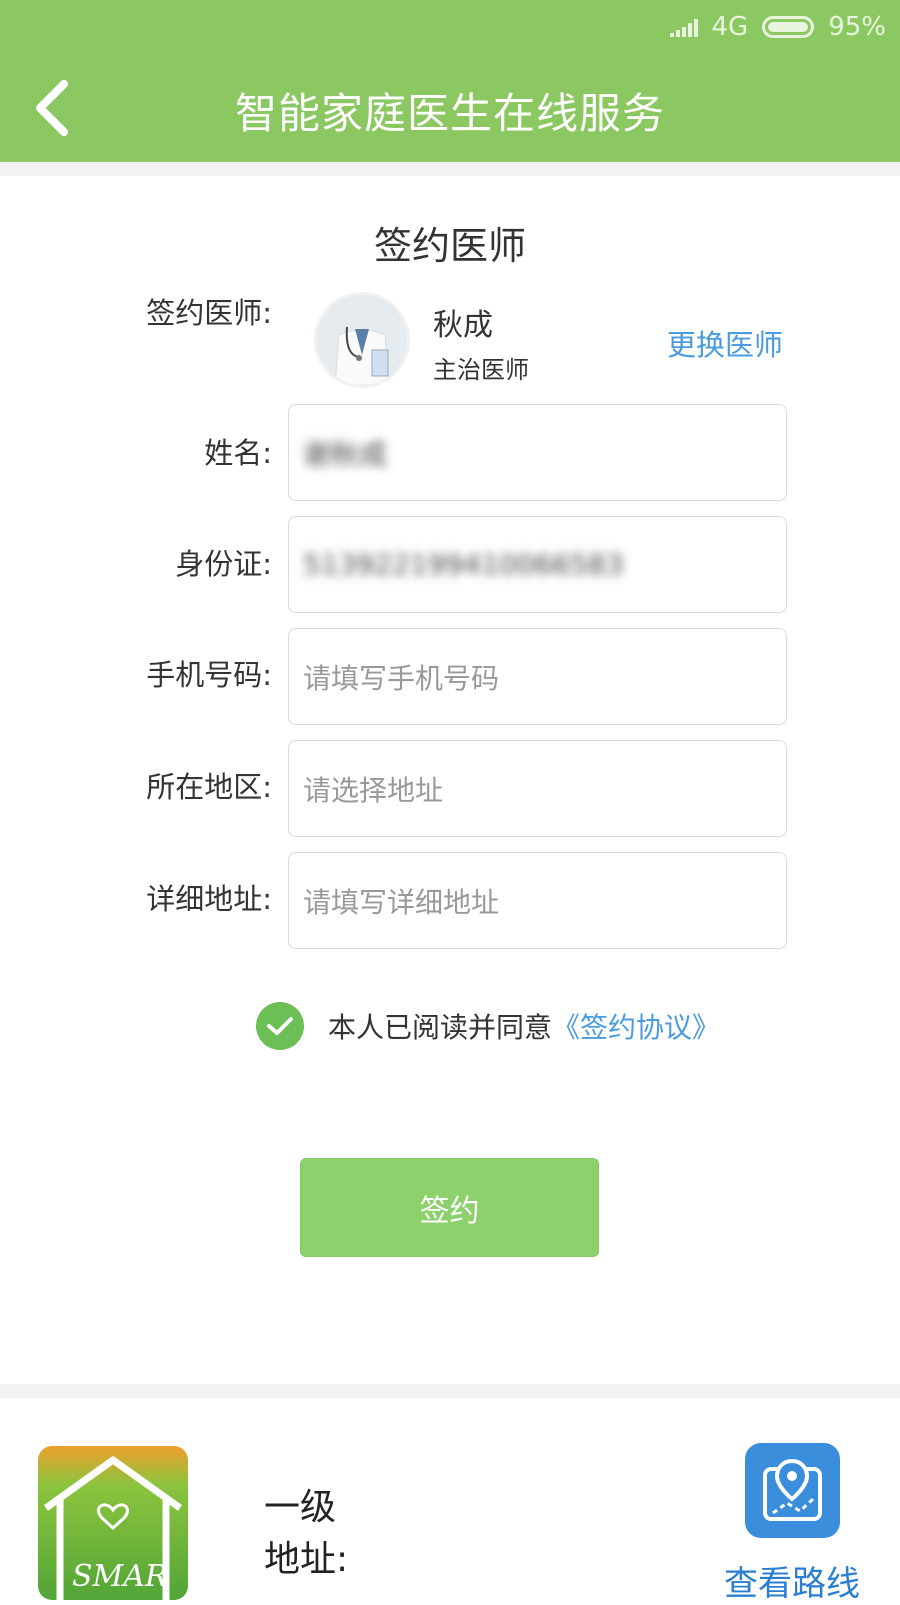 The width and height of the screenshot is (900, 1605). Describe the element at coordinates (209, 787) in the screenshot. I see `region-label: 所在地区:` at that location.